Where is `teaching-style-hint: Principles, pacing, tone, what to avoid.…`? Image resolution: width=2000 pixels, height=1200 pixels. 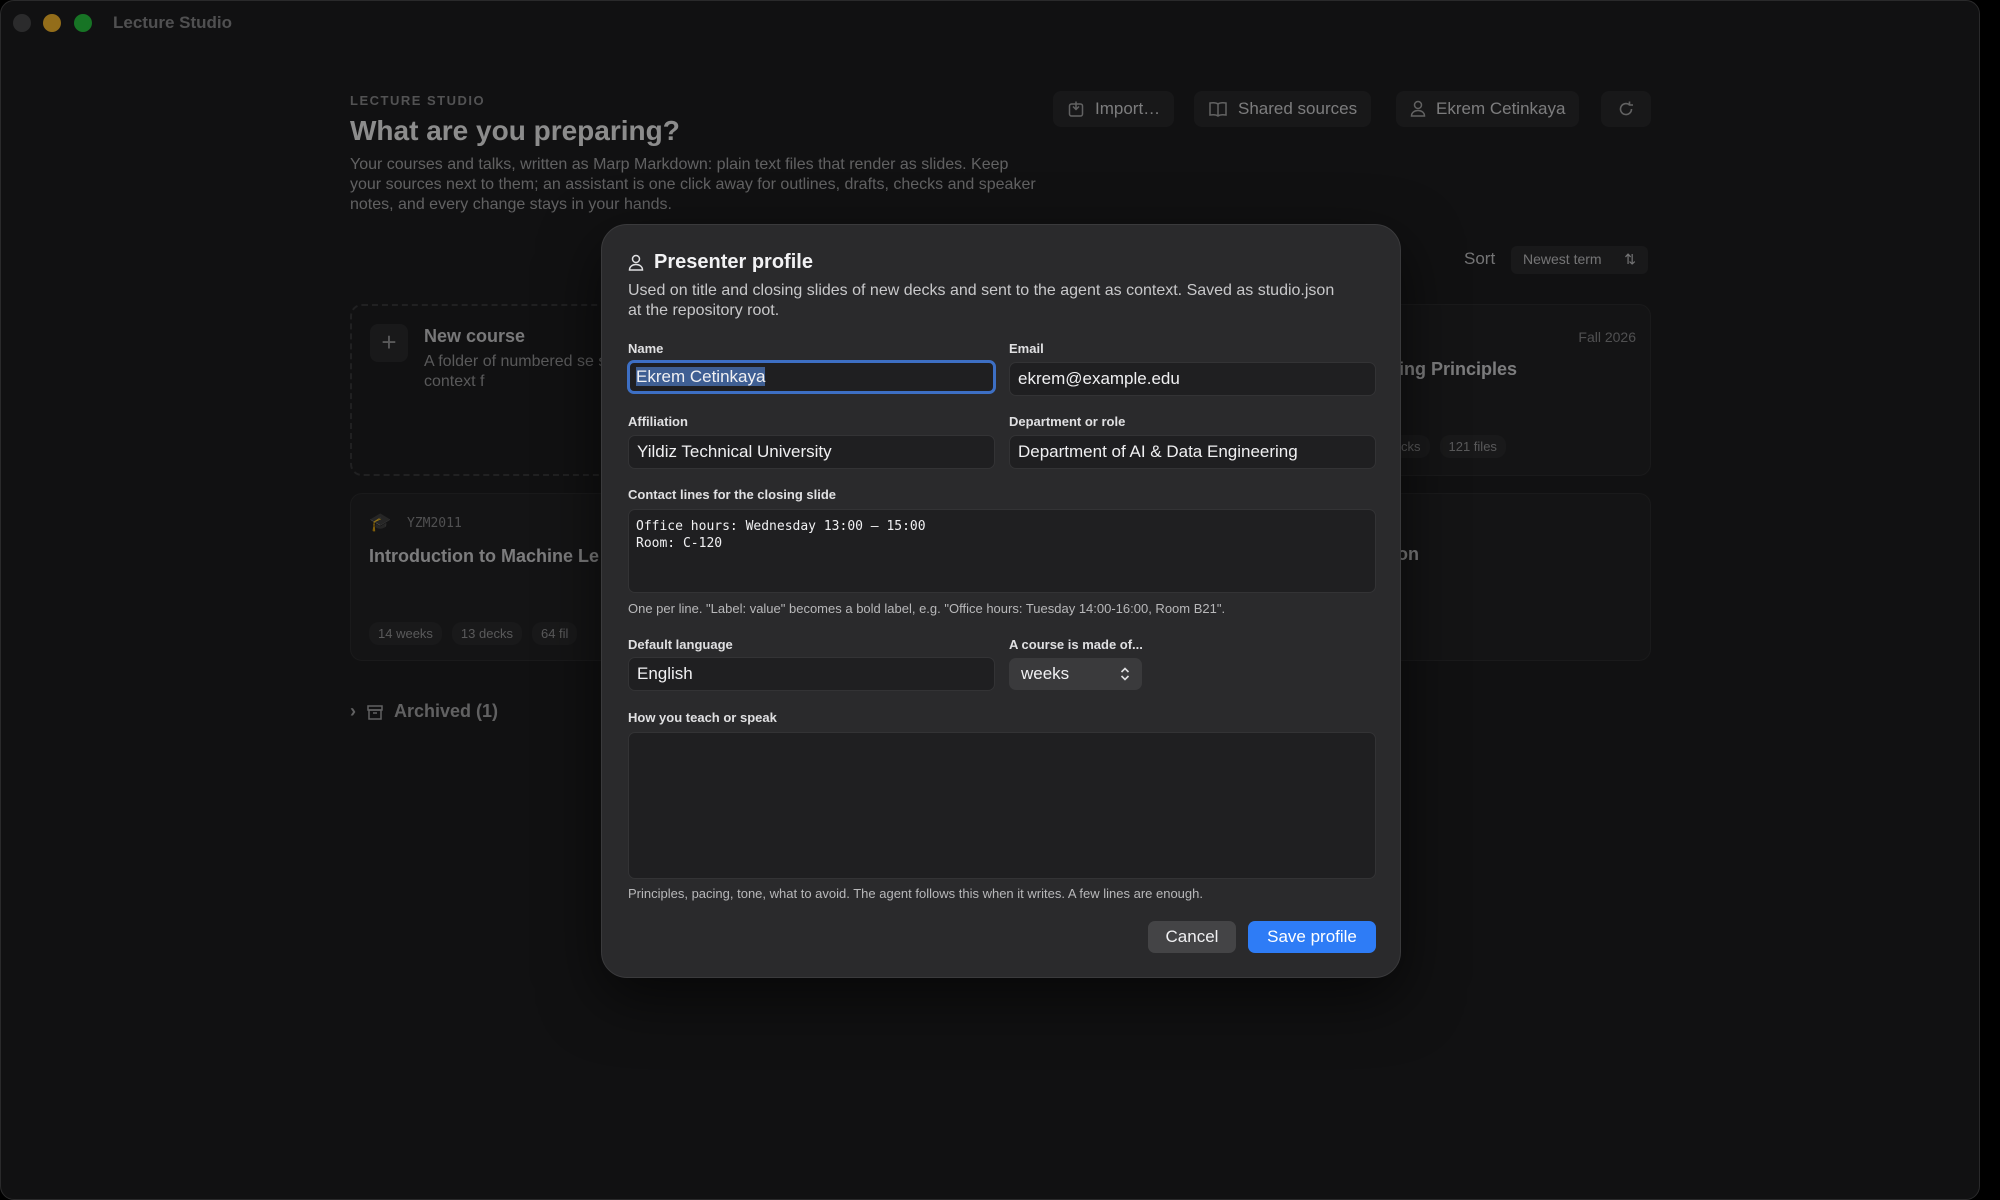
teaching-style-hint: Principles, pacing, tone, what to avoid.… is located at coordinates (915, 893).